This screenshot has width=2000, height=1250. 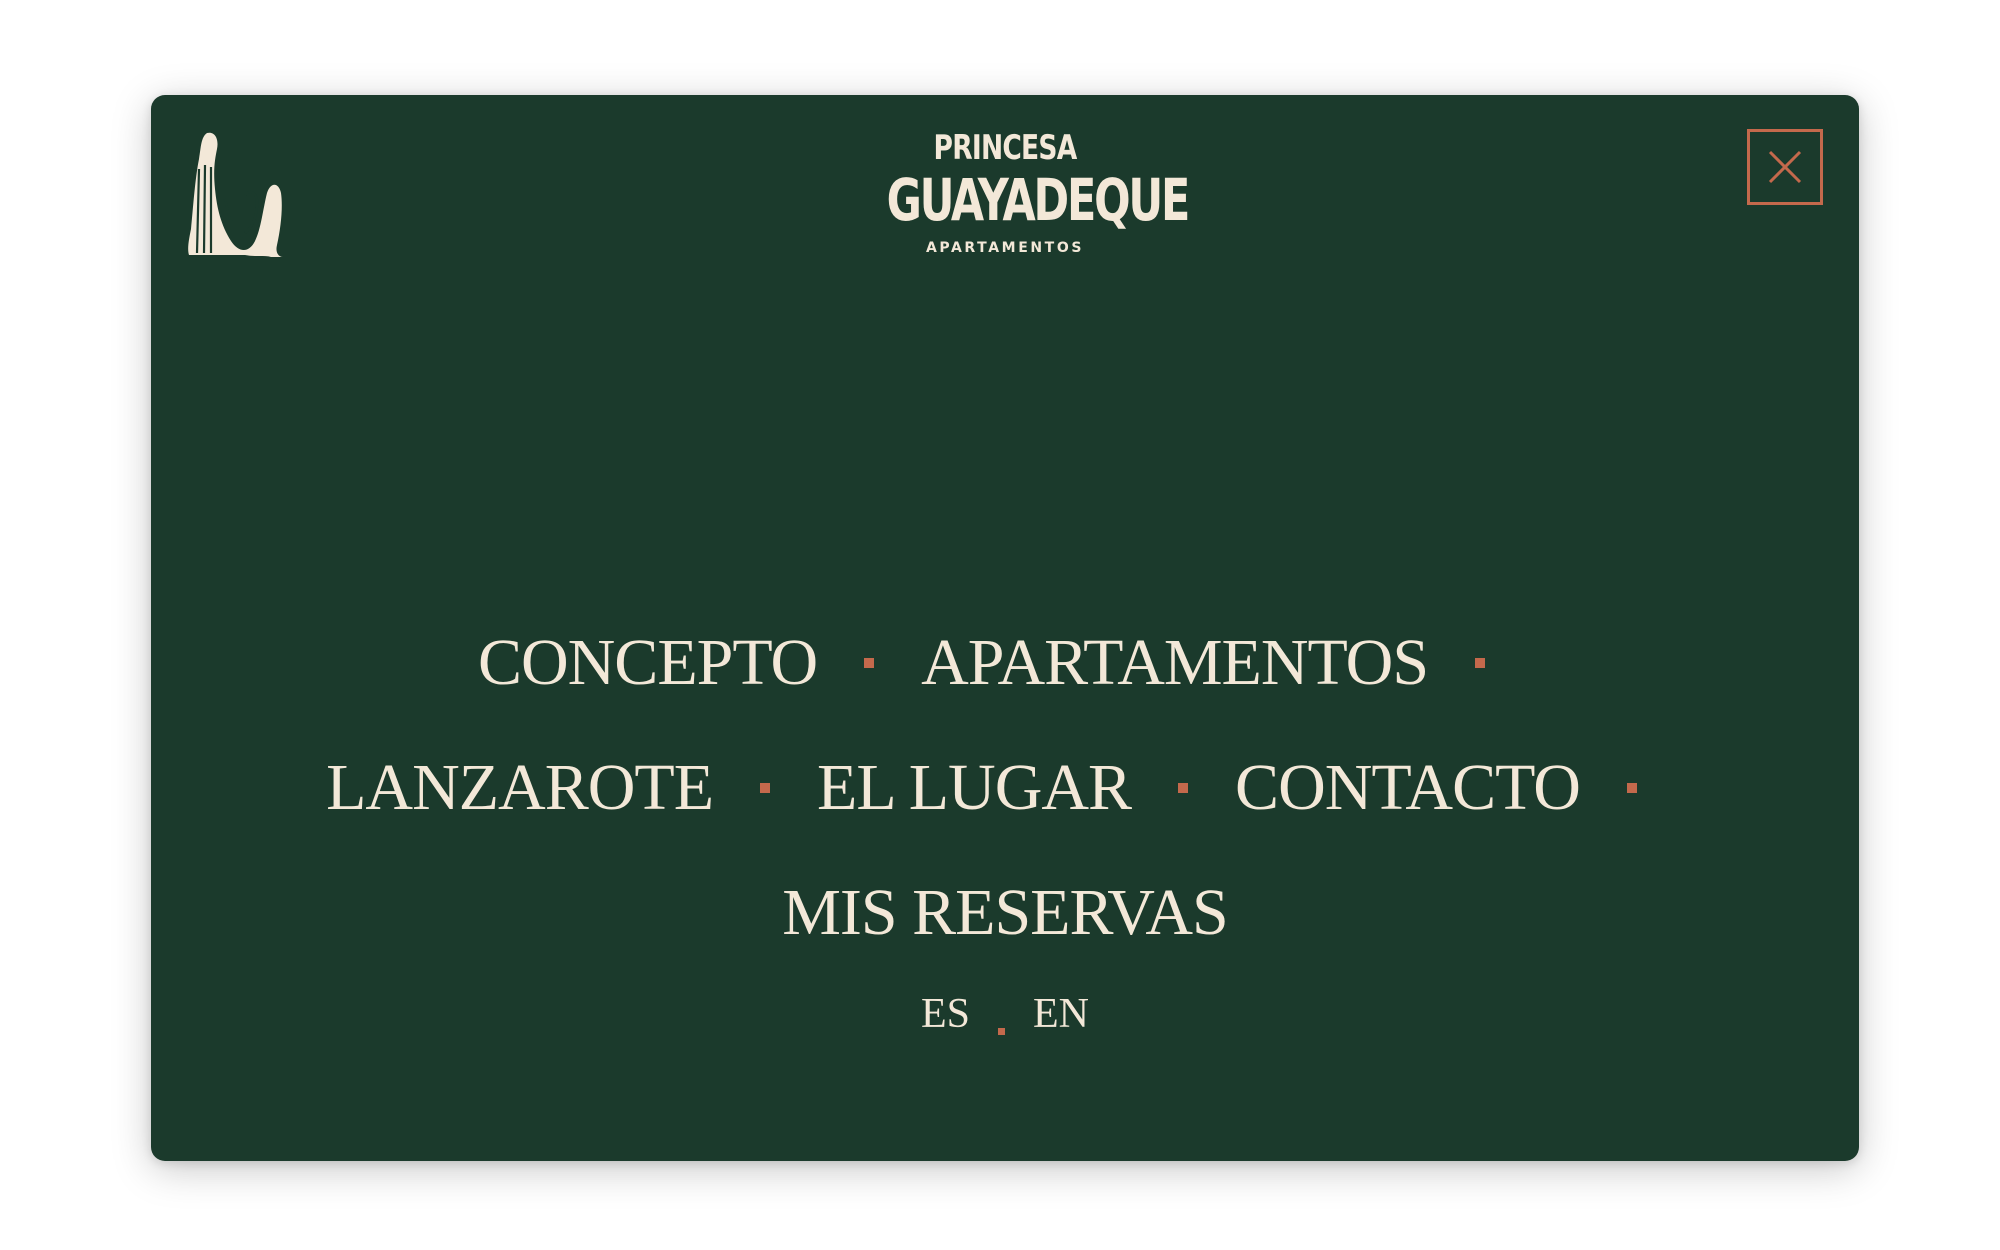 I want to click on menu-row: CONCEPTO APARTAMENTOS, so click(x=1005, y=662).